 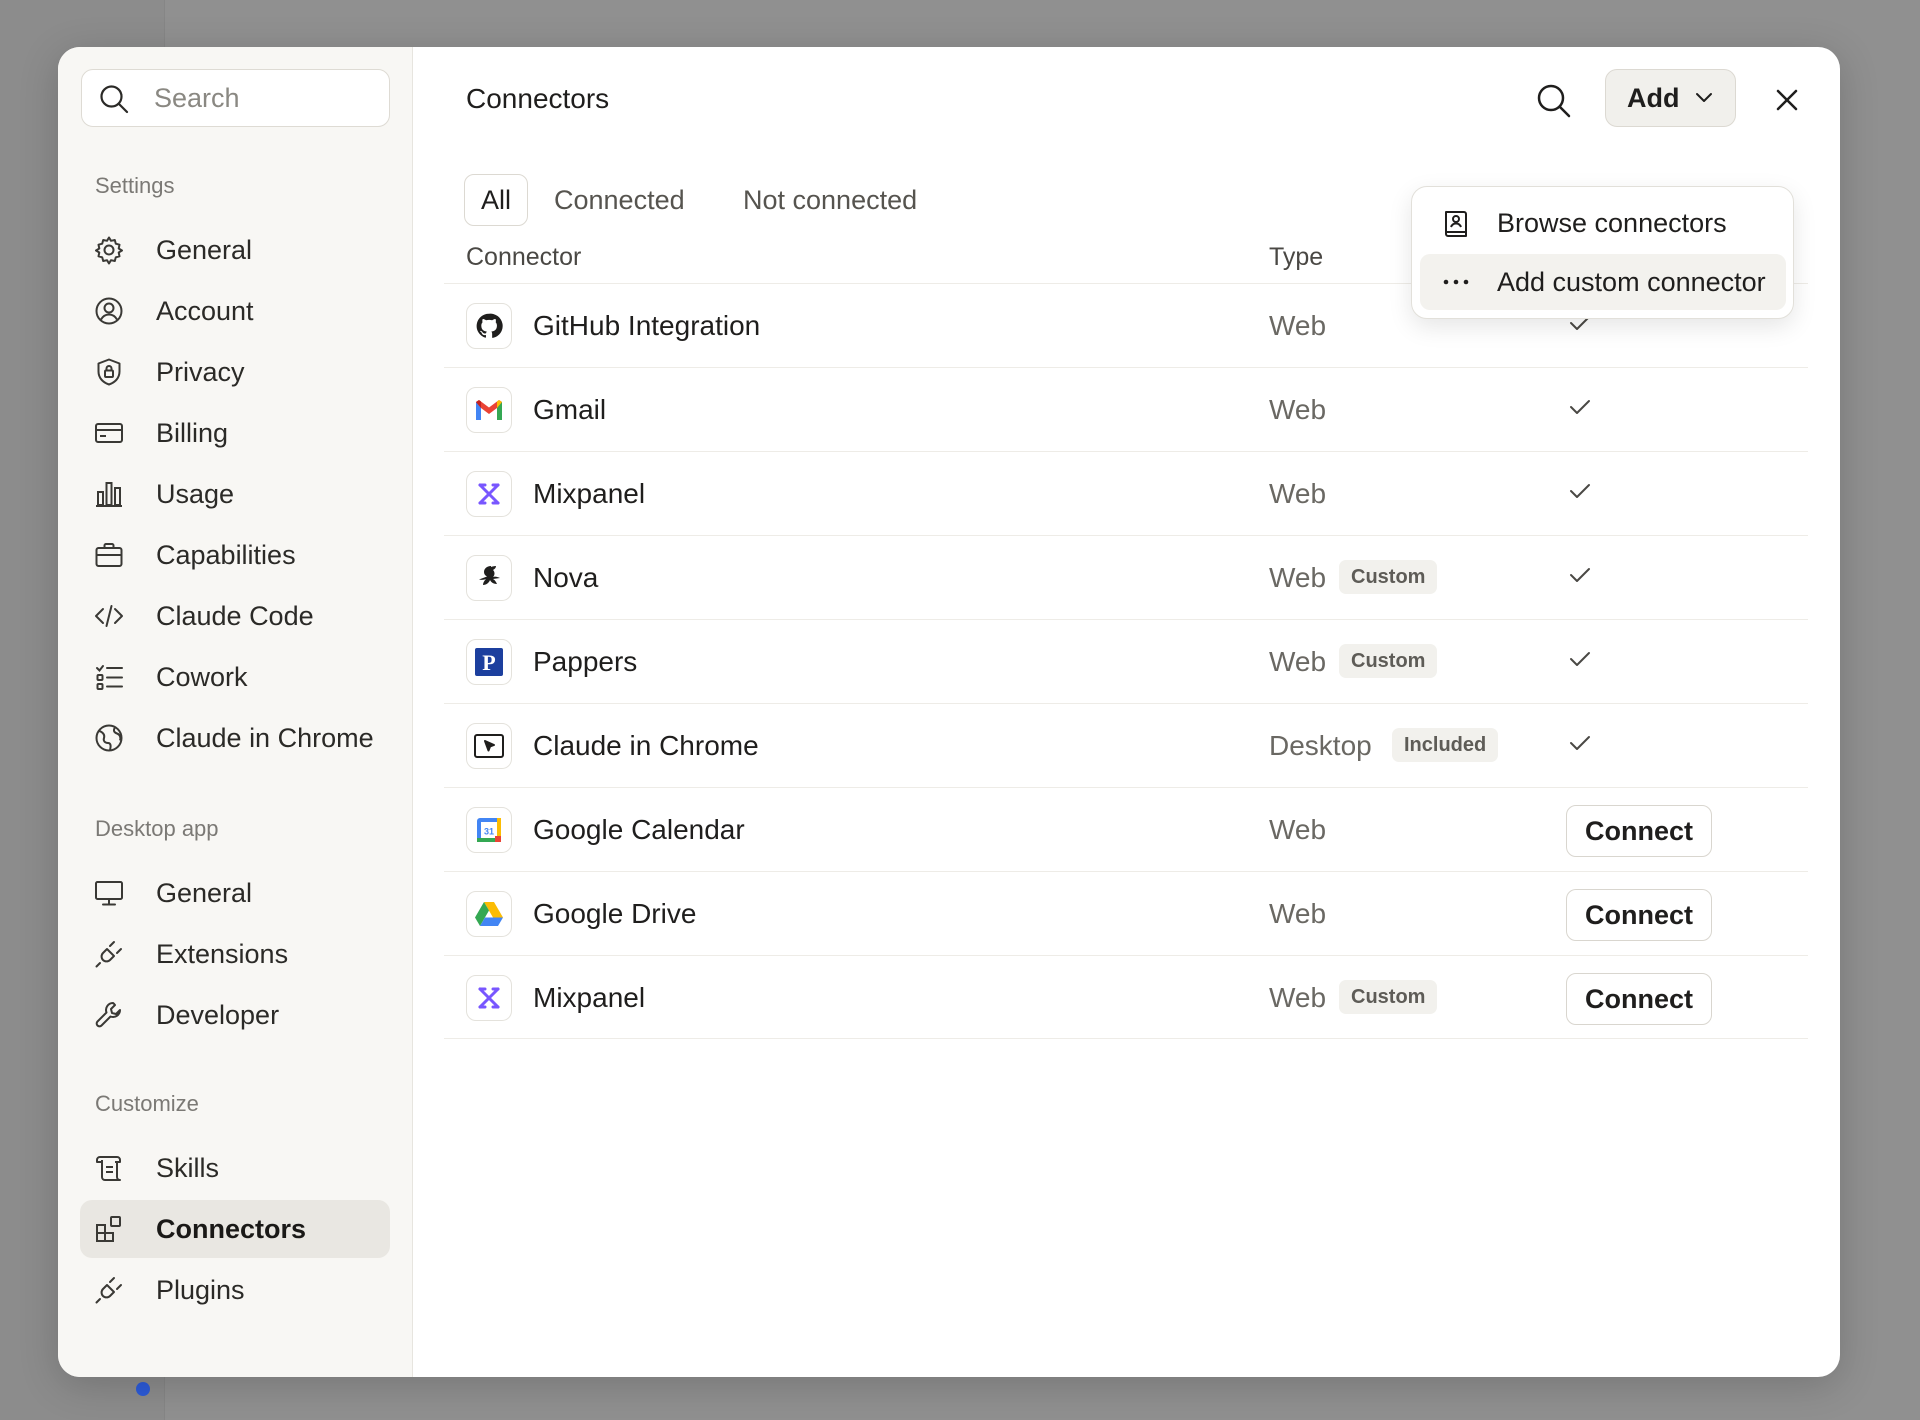 I want to click on menu-item-add-custom-connector: Add custom connector, so click(x=1603, y=282).